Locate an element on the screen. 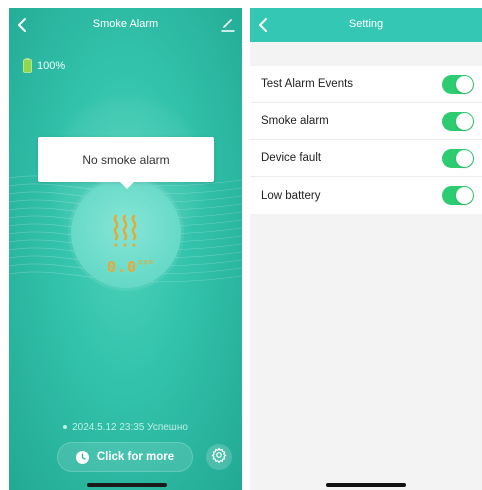  top-bar: Smoke Alarm is located at coordinates (125, 25).